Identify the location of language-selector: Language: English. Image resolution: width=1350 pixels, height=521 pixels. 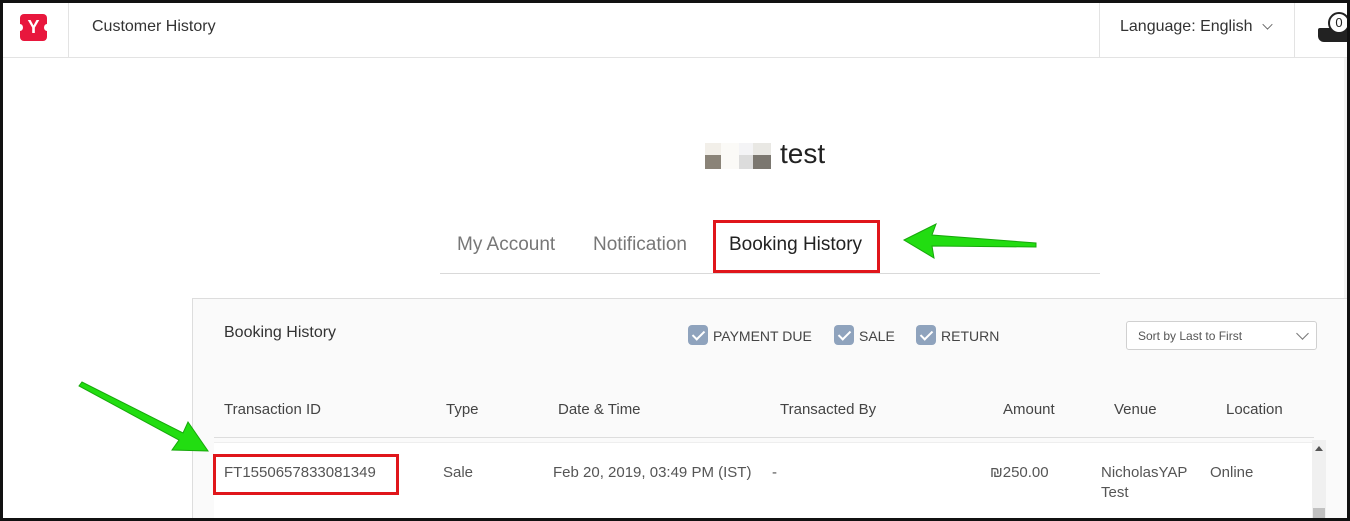
(1186, 27).